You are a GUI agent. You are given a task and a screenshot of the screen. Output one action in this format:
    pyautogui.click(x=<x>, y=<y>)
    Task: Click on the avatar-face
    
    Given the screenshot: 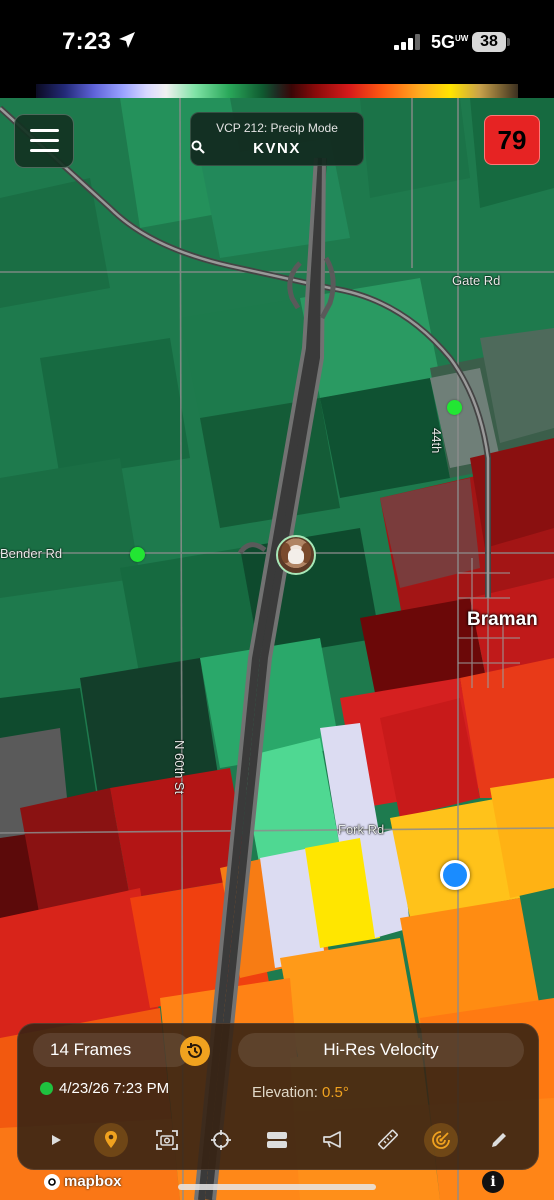 What is the action you would take?
    pyautogui.click(x=296, y=556)
    